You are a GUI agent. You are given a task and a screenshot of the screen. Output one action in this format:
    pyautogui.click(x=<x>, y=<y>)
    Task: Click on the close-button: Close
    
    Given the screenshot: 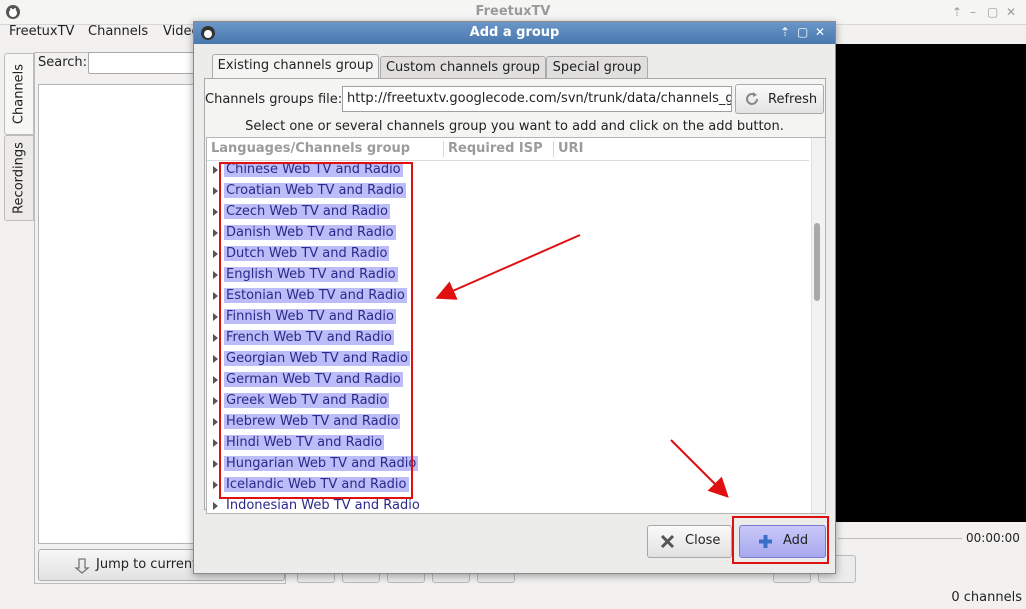 What is the action you would take?
    pyautogui.click(x=689, y=541)
    